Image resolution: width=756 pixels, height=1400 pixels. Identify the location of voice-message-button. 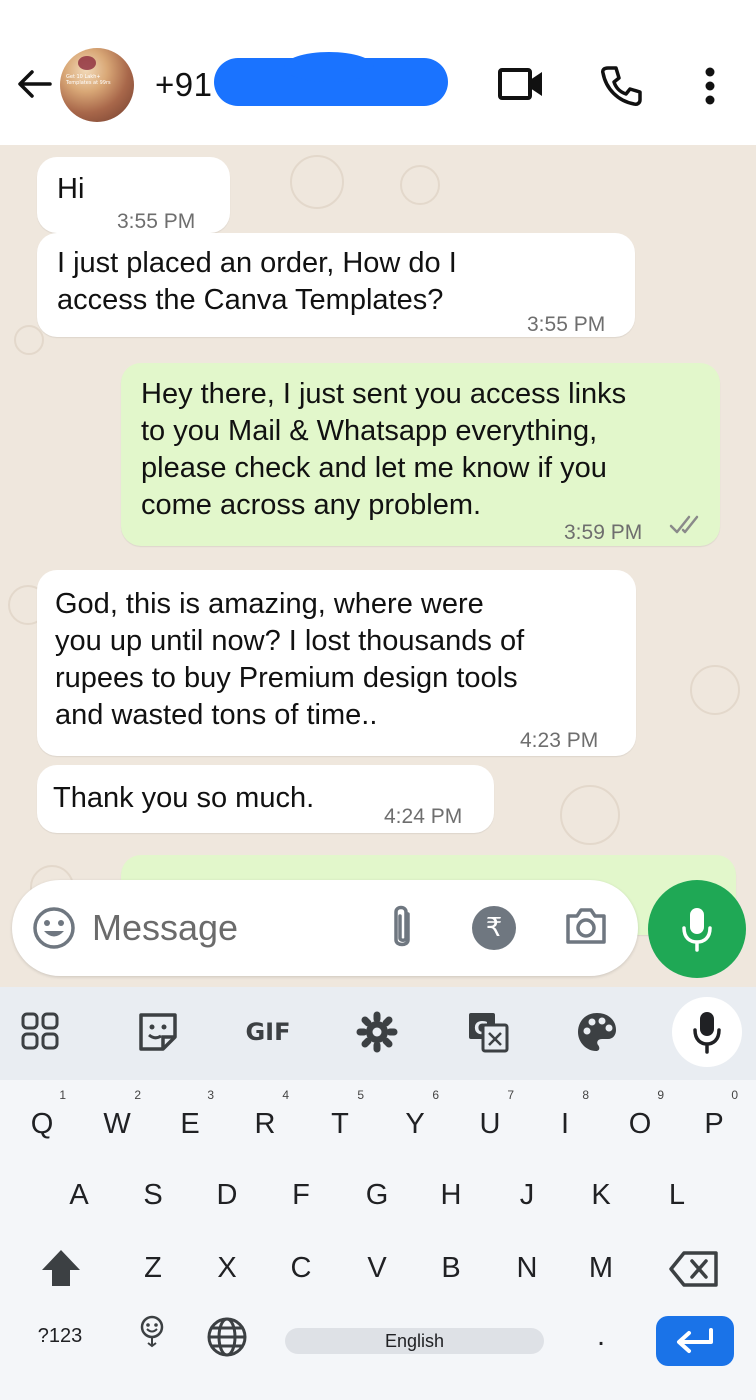
(697, 929).